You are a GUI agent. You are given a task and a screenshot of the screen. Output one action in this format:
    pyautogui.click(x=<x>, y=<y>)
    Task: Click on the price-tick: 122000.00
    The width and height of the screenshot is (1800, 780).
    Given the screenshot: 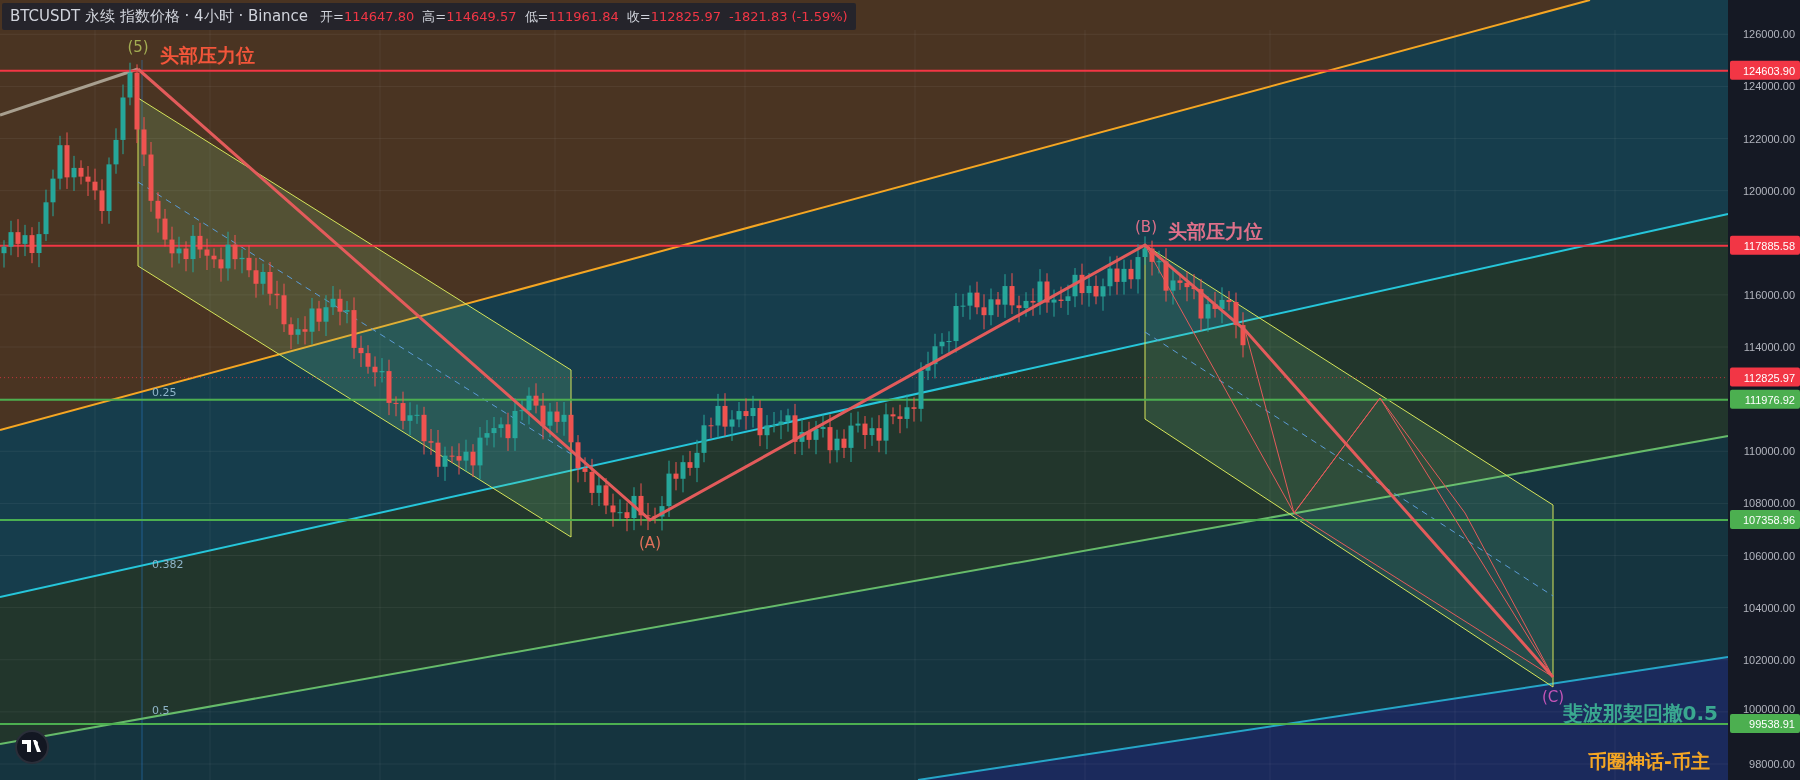 What is the action you would take?
    pyautogui.click(x=1769, y=138)
    